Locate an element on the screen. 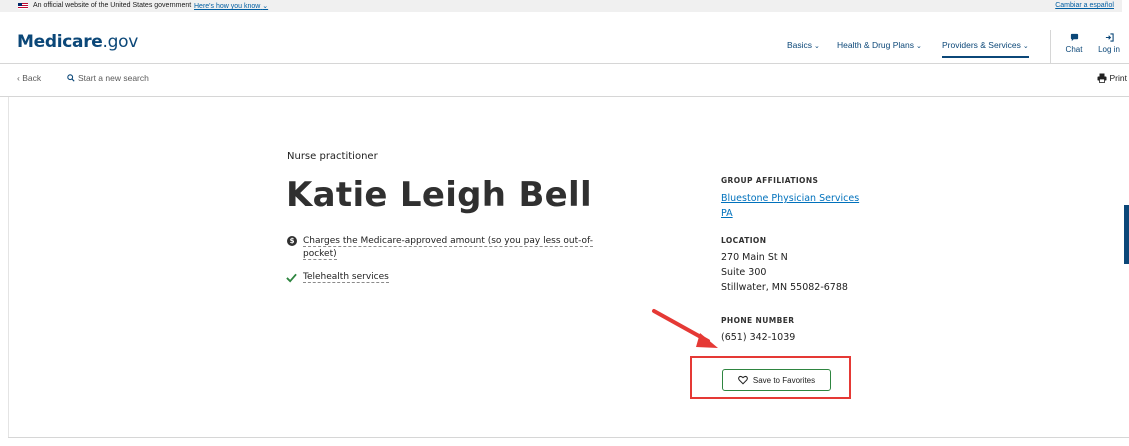 Image resolution: width=1129 pixels, height=446 pixels. chevron-left-icon: ‹ is located at coordinates (18, 78).